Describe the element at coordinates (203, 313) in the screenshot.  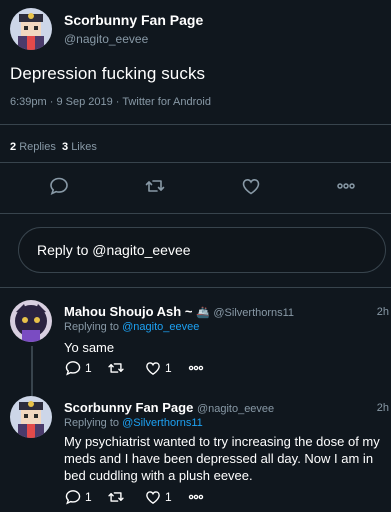
I see `ship-emoji: 🚢` at that location.